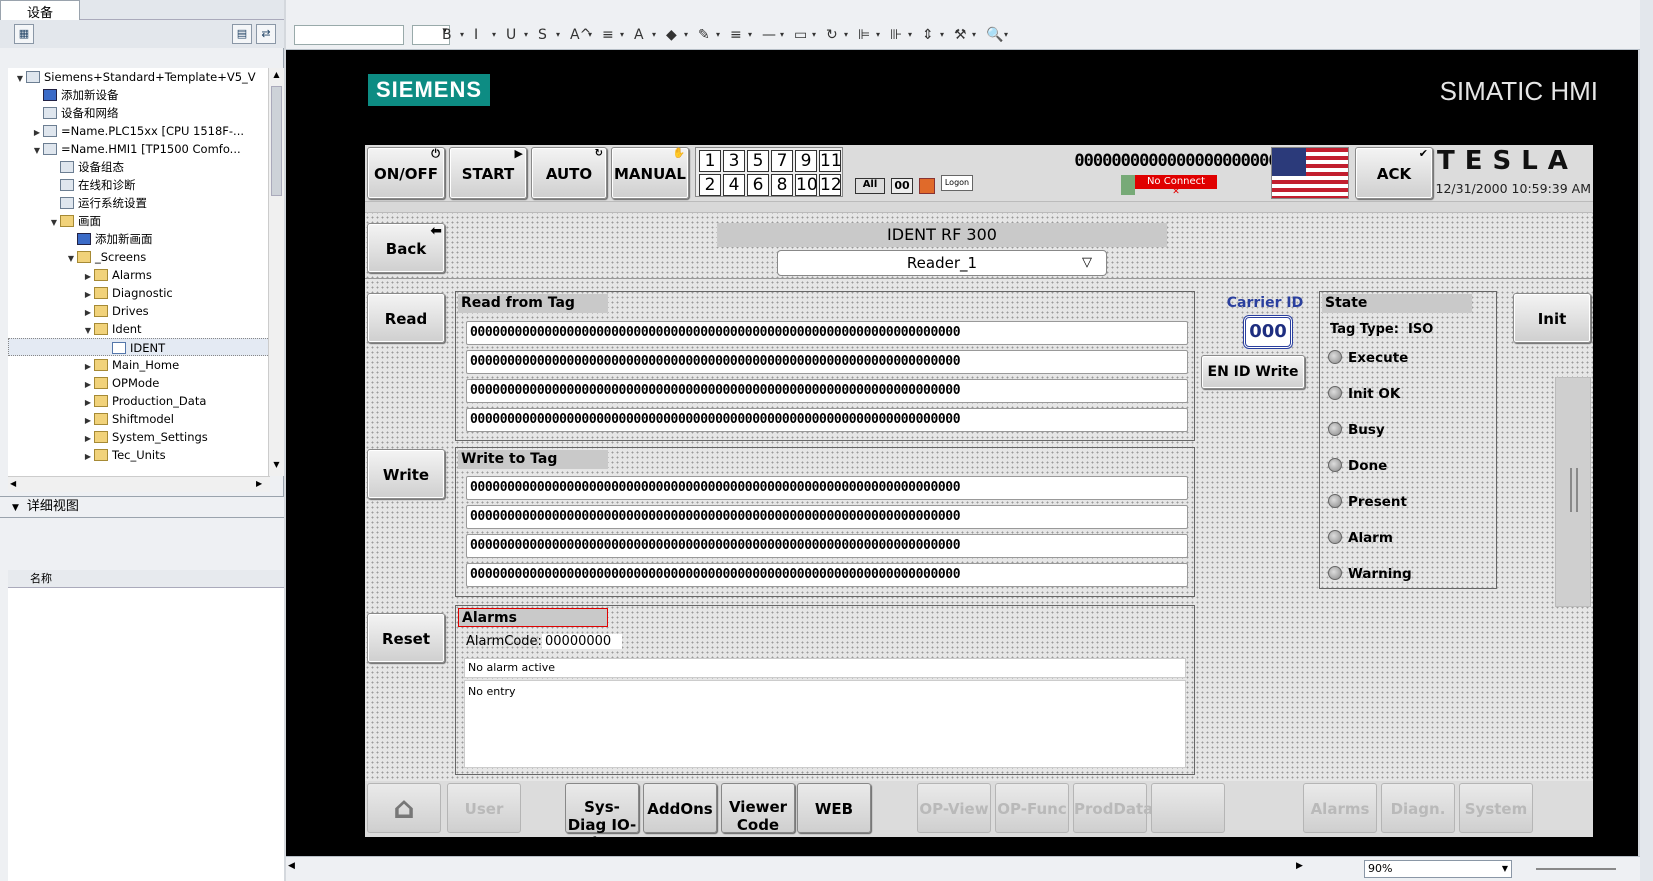  Describe the element at coordinates (650, 173) in the screenshot. I see `manual-button: MANUAL ✋` at that location.